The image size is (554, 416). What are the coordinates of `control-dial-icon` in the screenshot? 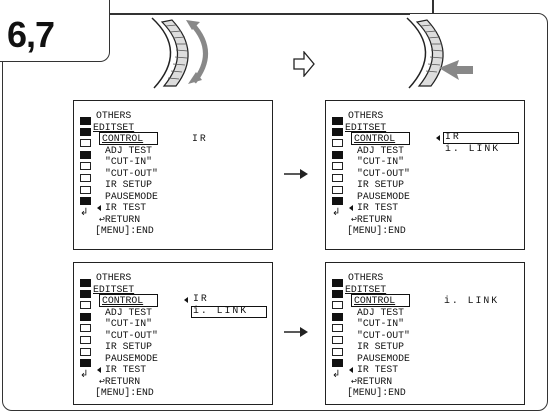 It's located at (179, 53).